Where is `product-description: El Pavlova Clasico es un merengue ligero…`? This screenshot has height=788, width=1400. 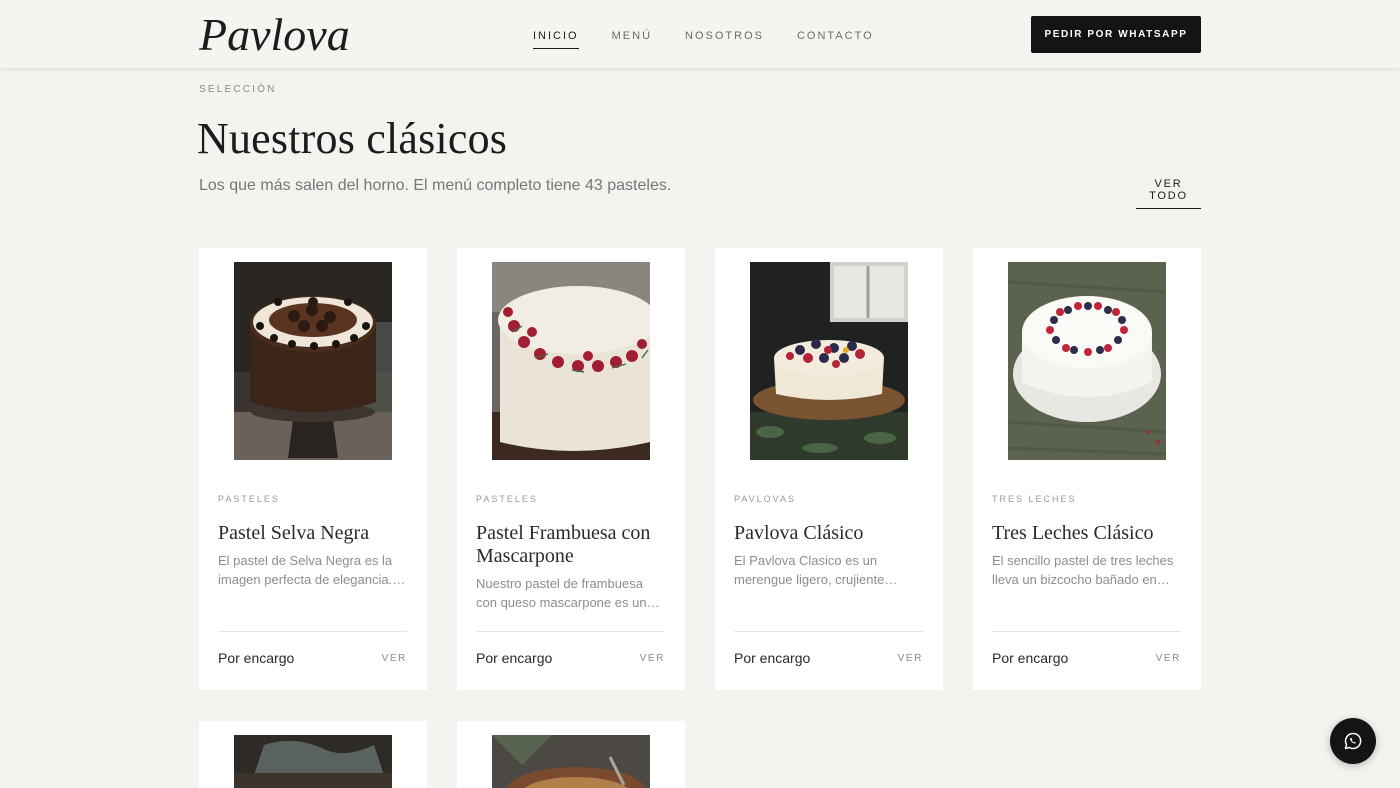 product-description: El Pavlova Clasico es un merengue ligero… is located at coordinates (809, 570).